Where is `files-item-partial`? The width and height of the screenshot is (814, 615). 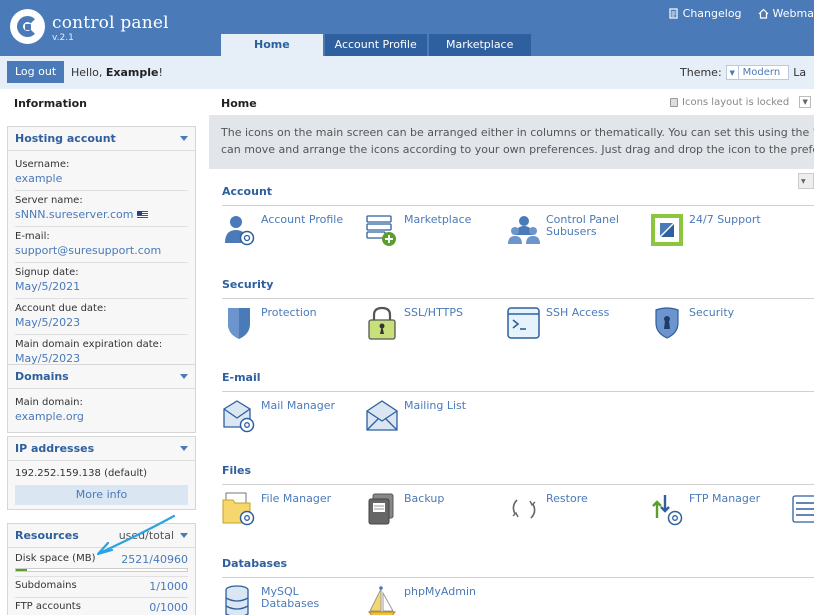
files-item-partial is located at coordinates (803, 509).